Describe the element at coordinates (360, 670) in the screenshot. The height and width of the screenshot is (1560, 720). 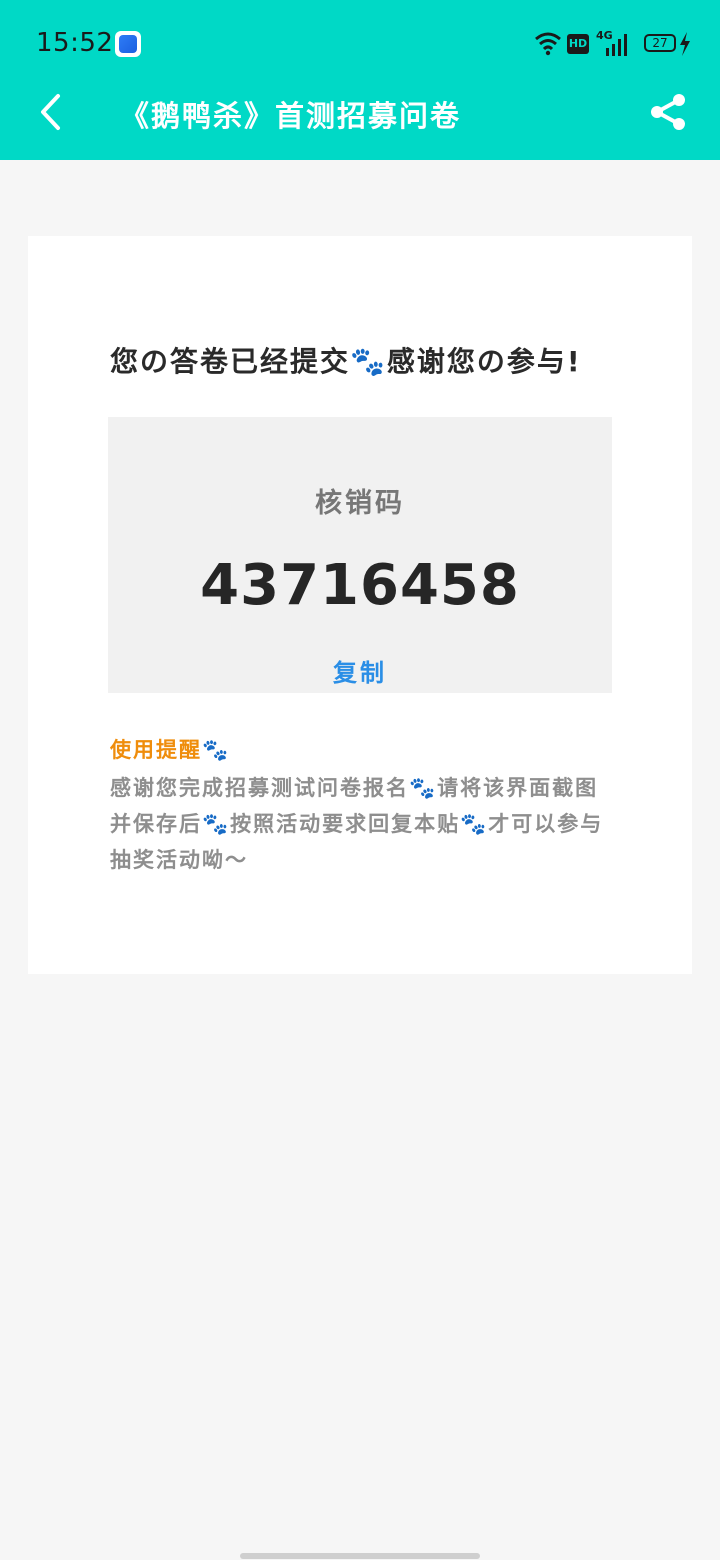
I see `copy-button: 复制` at that location.